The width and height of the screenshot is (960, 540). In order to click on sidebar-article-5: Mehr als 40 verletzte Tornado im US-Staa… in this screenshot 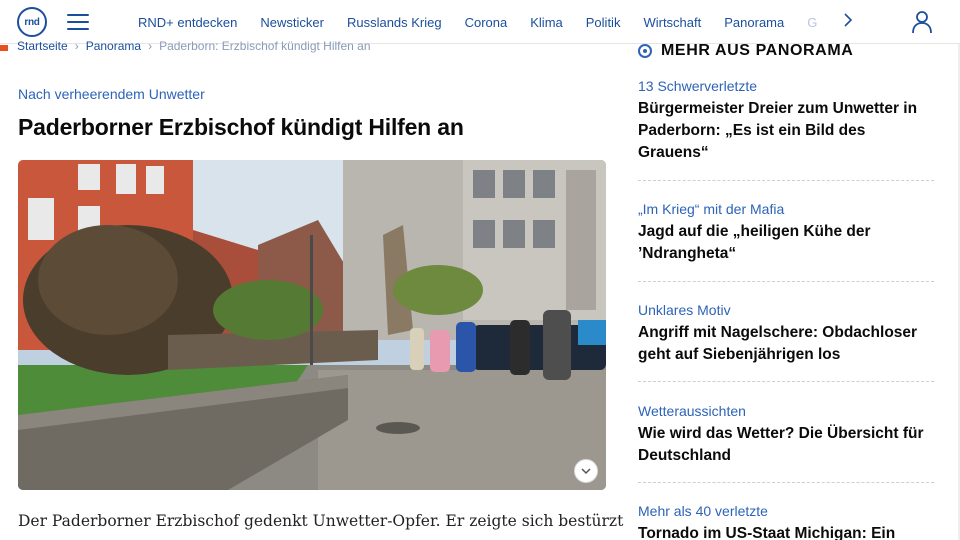, I will do `click(787, 521)`.